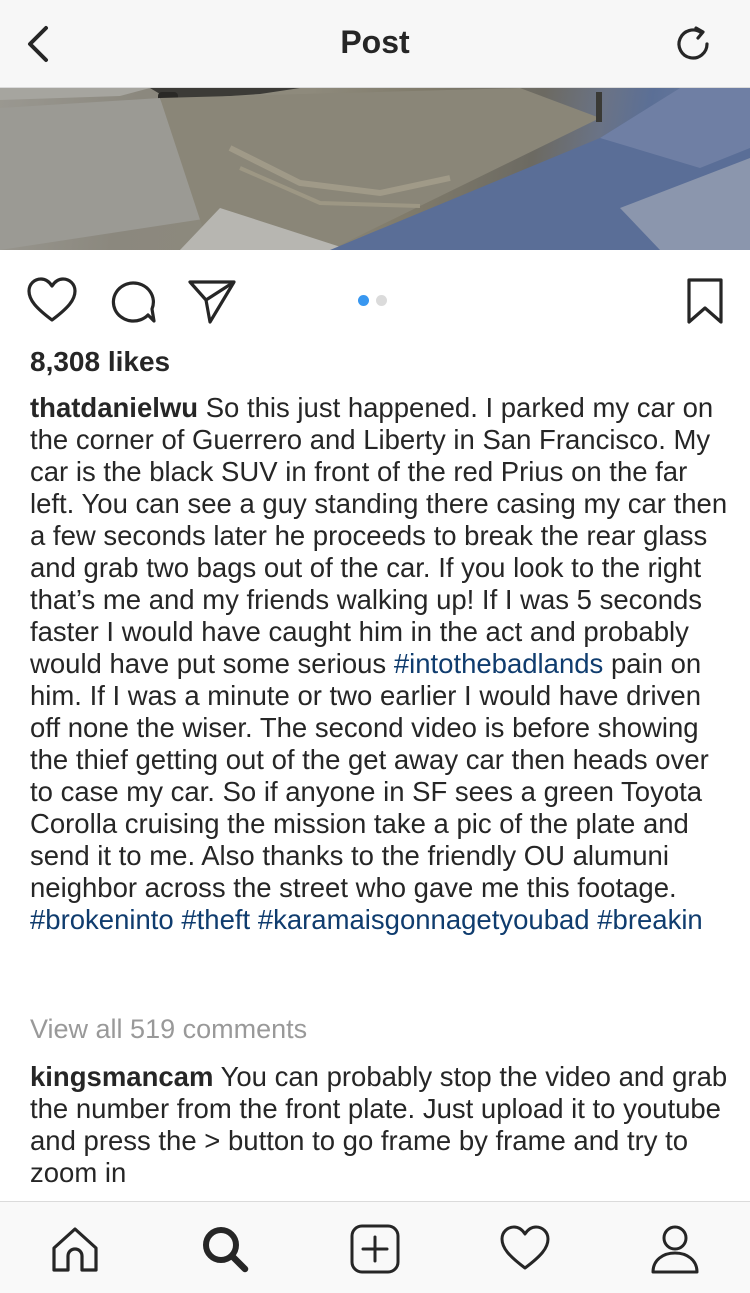 The image size is (750, 1293). I want to click on hashtag-link: #intothebadlands, so click(499, 663).